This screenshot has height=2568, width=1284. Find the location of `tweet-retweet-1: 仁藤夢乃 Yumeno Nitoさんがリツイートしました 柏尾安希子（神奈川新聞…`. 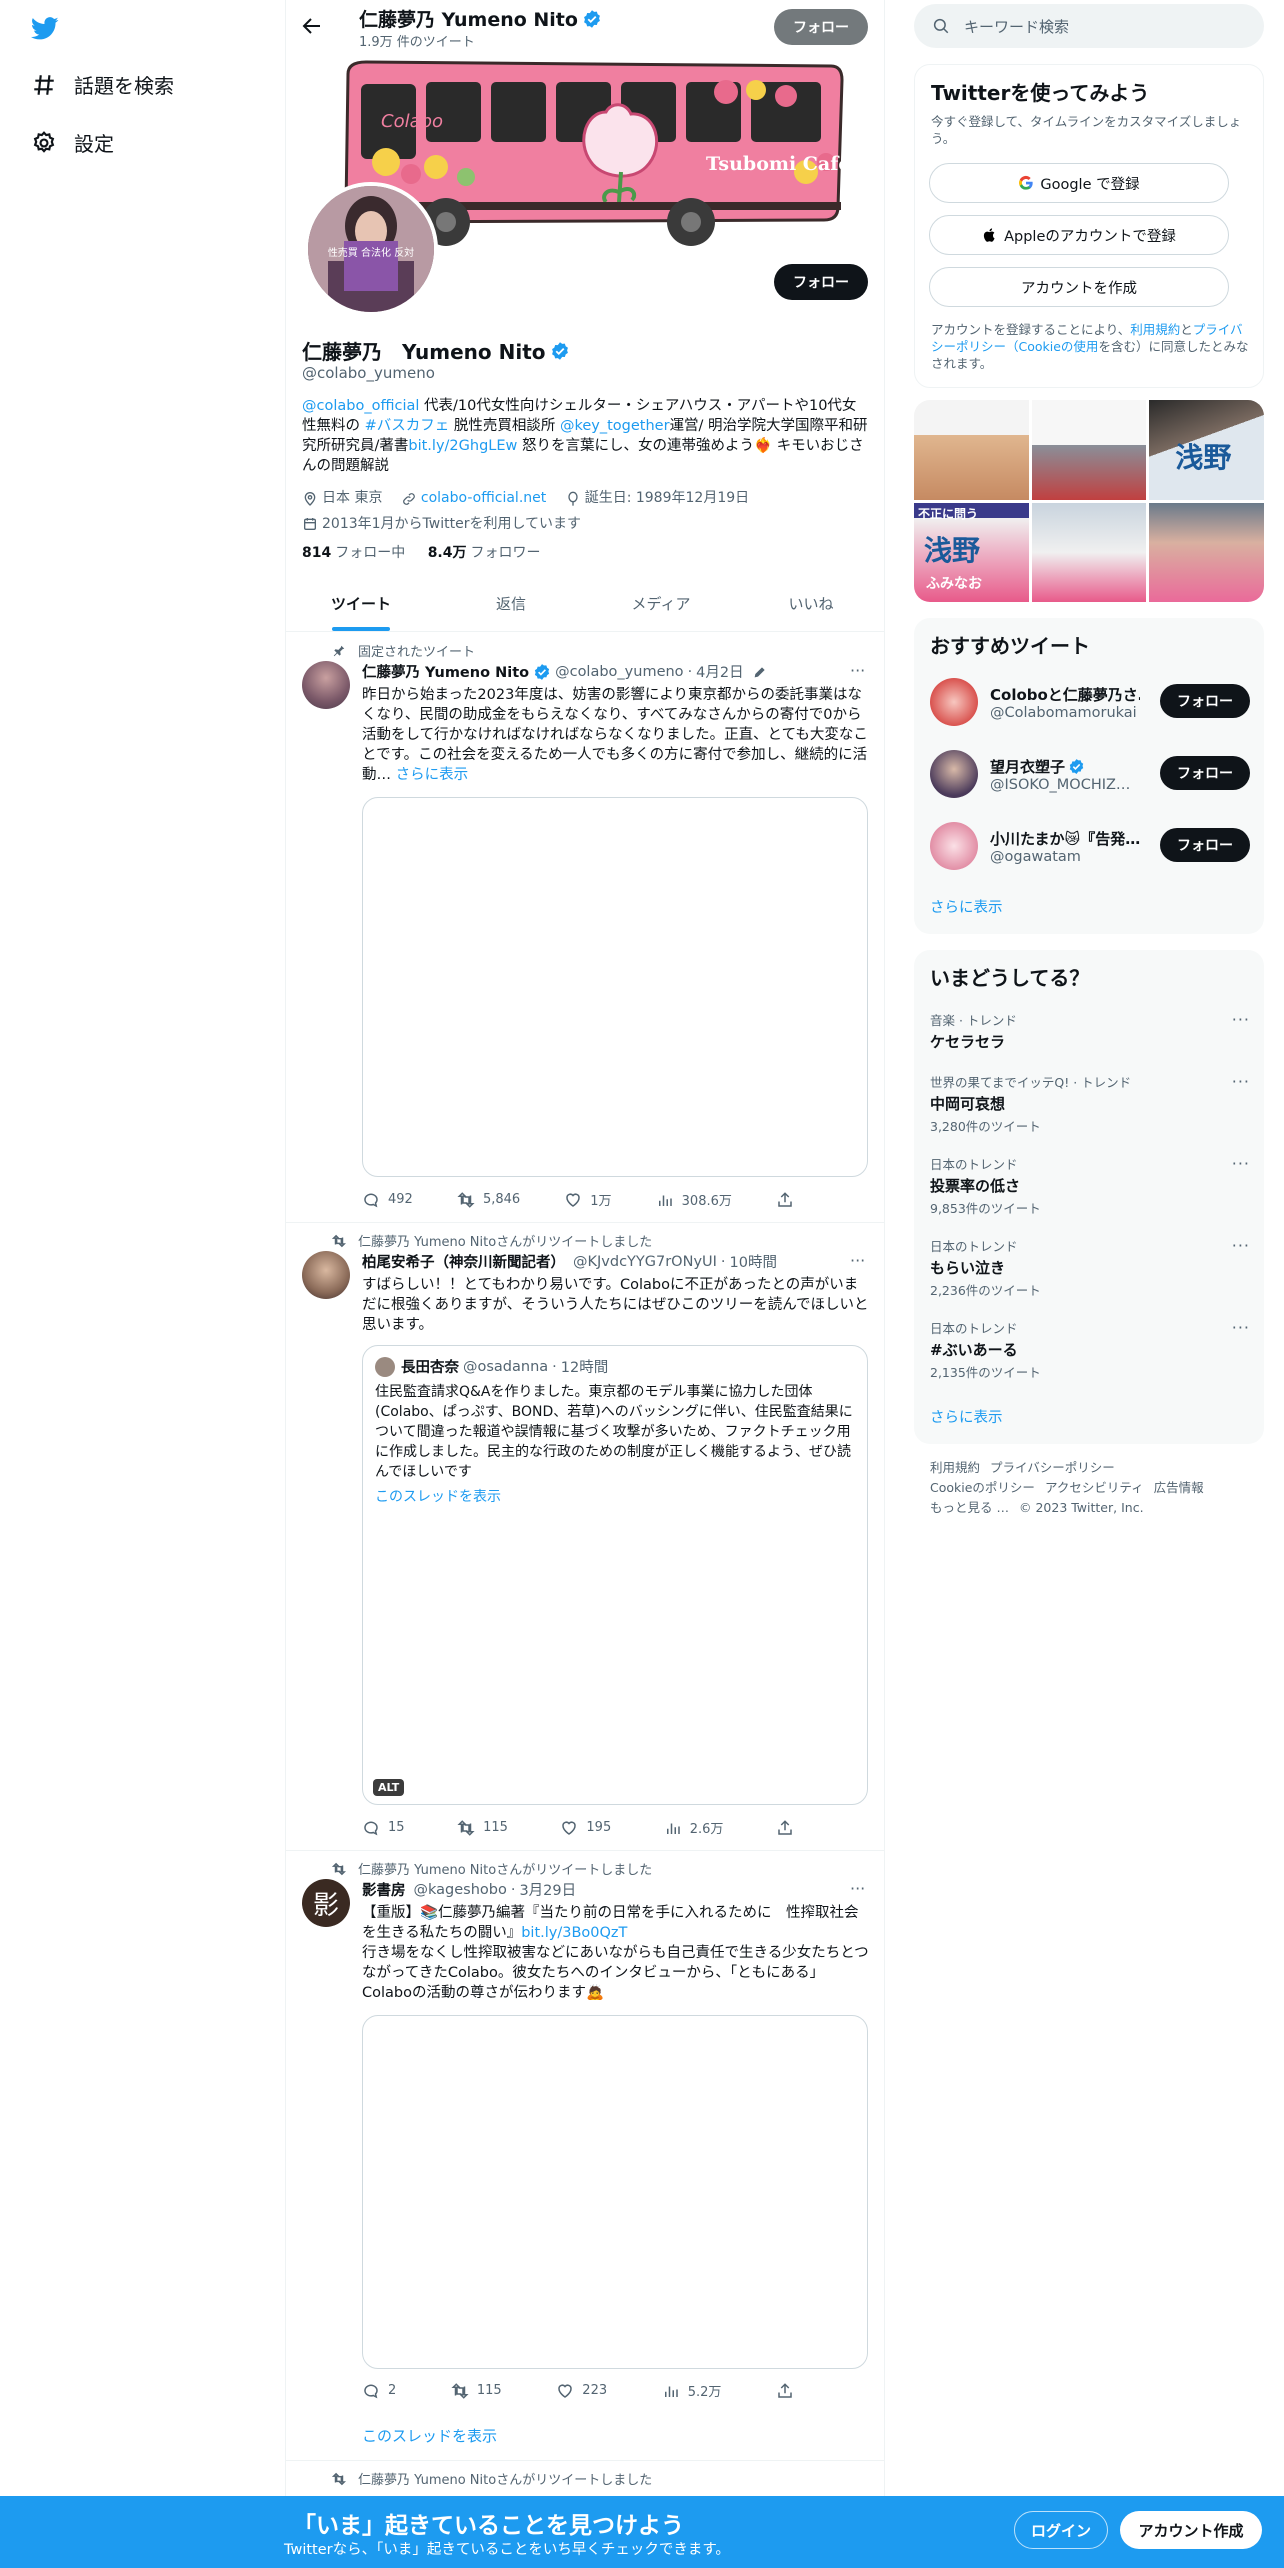

tweet-retweet-1: 仁藤夢乃 Yumeno Nitoさんがリツイートしました 柏尾安希子（神奈川新聞… is located at coordinates (585, 1537).